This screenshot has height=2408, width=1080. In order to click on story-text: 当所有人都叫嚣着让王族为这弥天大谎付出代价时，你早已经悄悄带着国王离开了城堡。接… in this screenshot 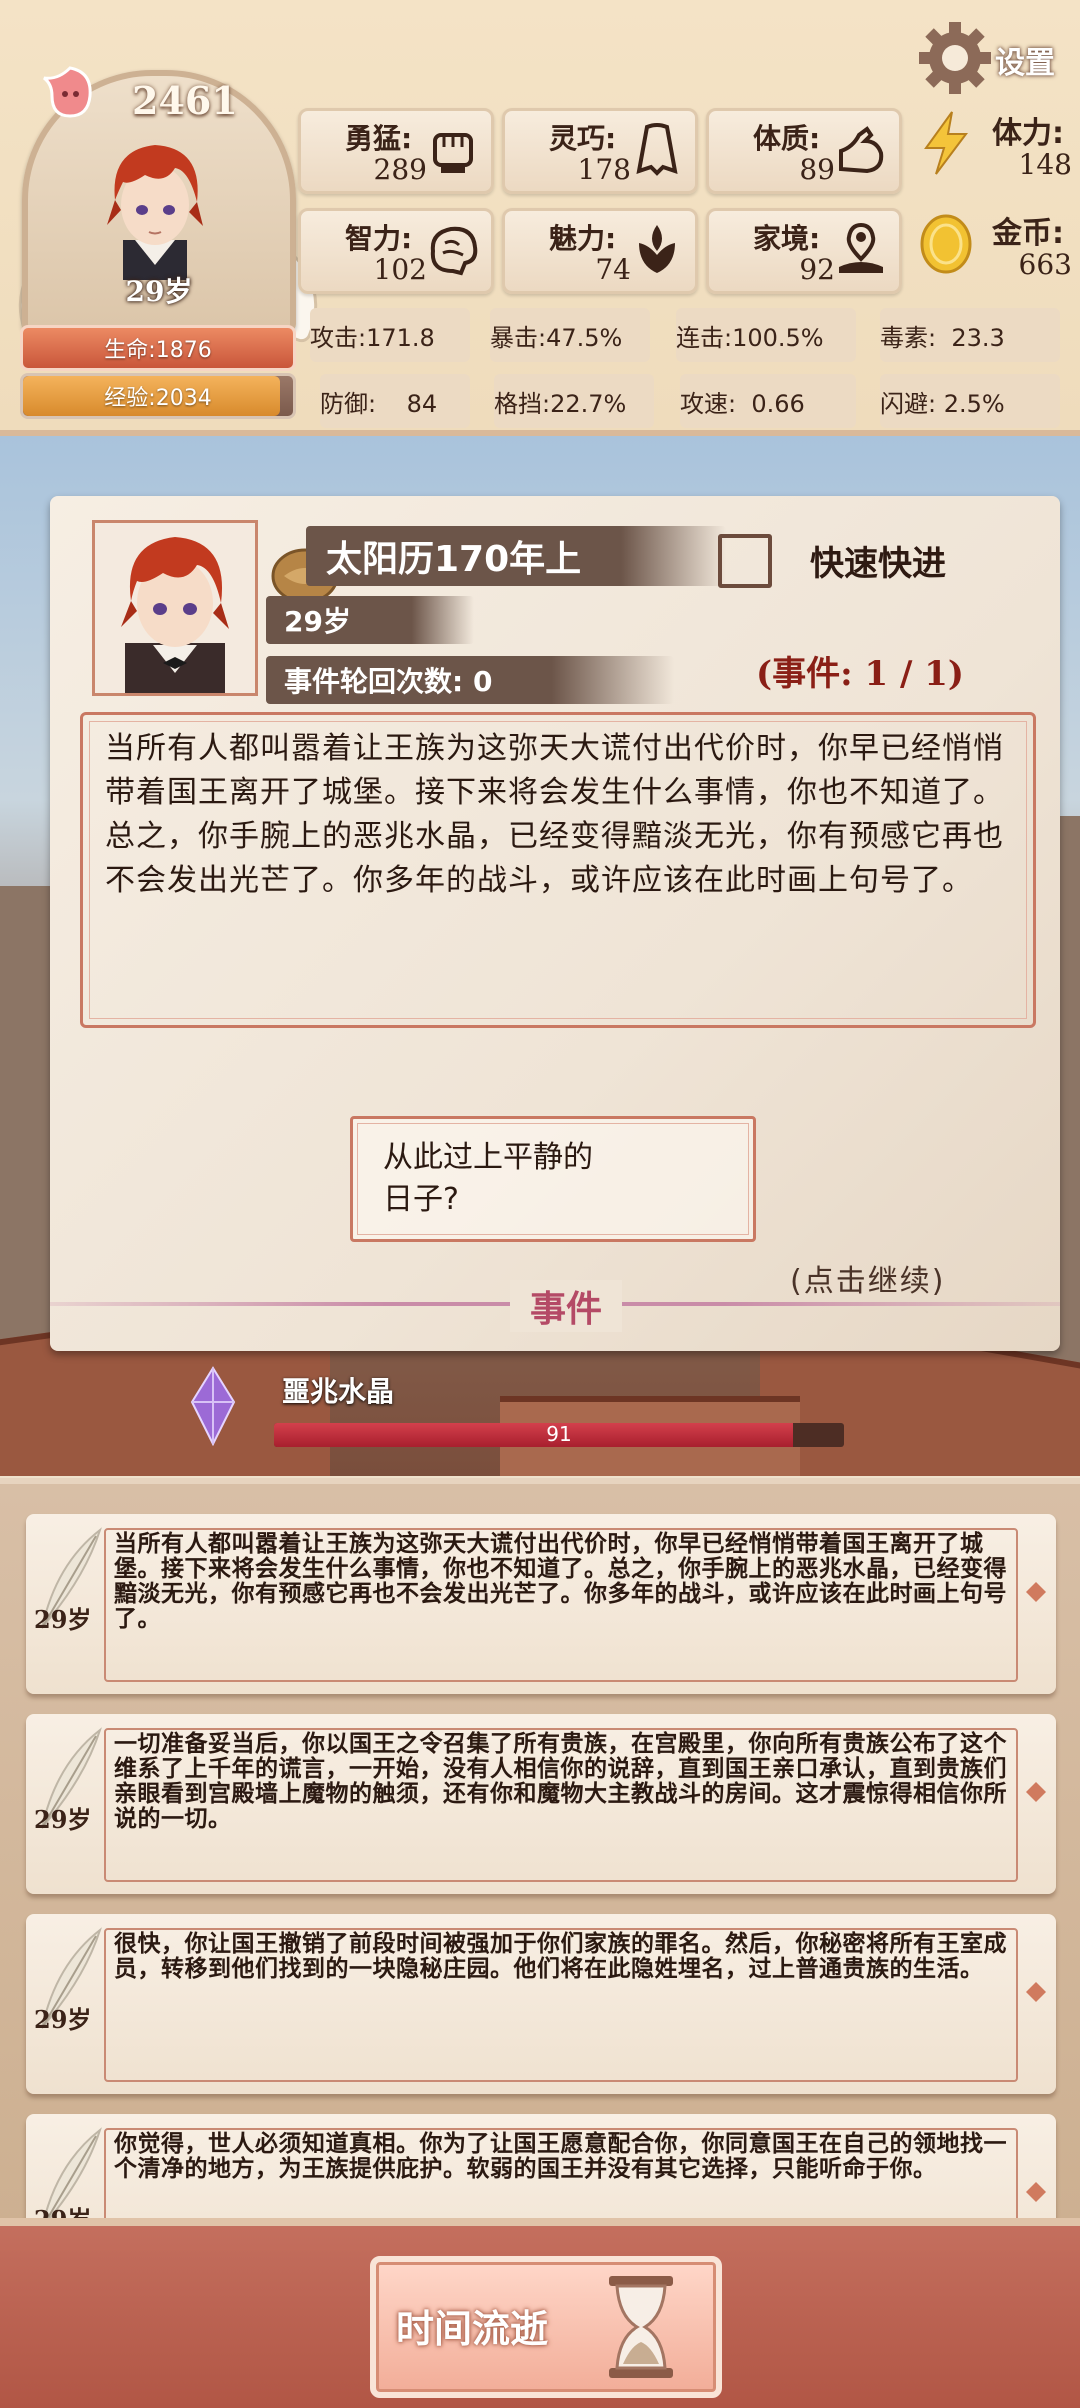, I will do `click(554, 814)`.